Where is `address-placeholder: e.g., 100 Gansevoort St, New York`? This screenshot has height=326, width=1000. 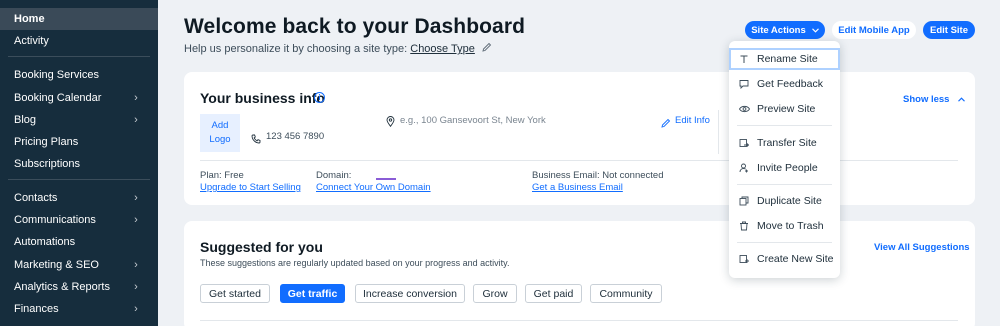 address-placeholder: e.g., 100 Gansevoort St, New York is located at coordinates (473, 120).